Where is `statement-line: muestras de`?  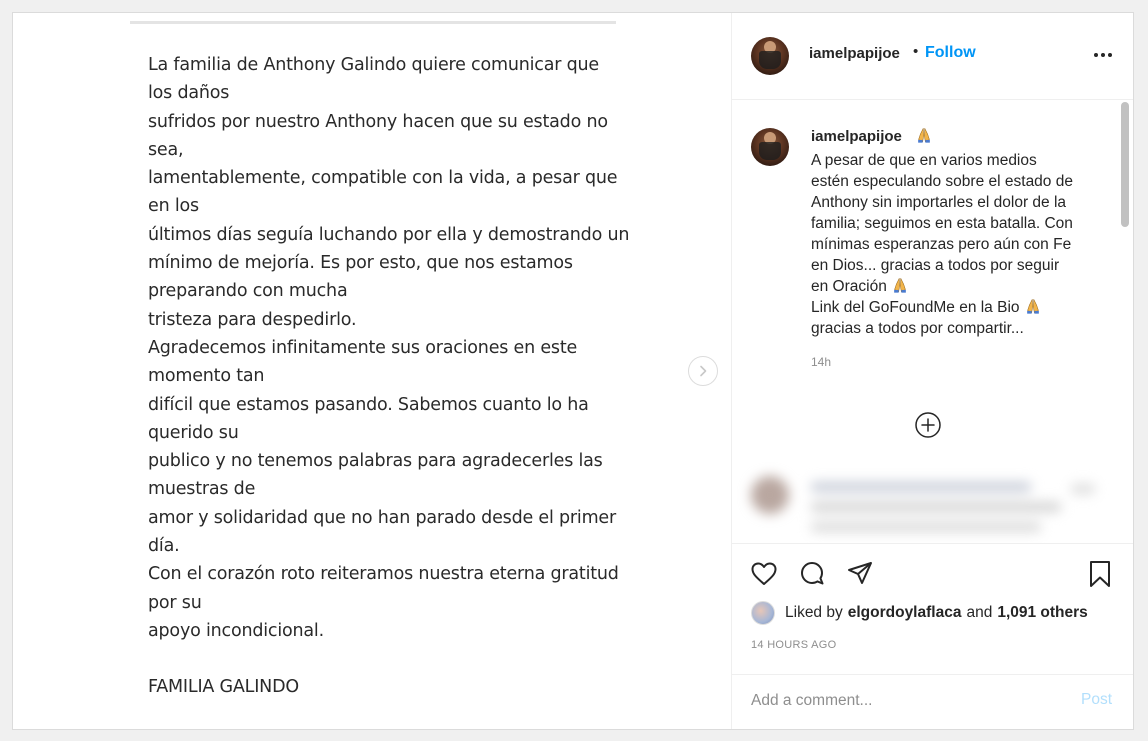 statement-line: muestras de is located at coordinates (202, 489).